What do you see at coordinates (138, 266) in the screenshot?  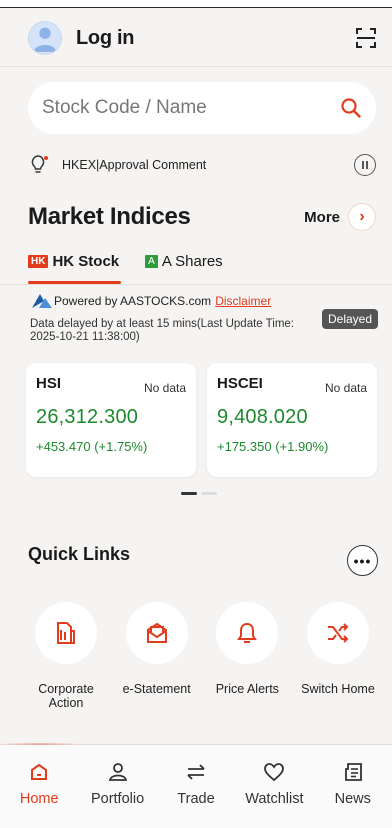 I see `market-tabs: HK HK Stock A A Shares` at bounding box center [138, 266].